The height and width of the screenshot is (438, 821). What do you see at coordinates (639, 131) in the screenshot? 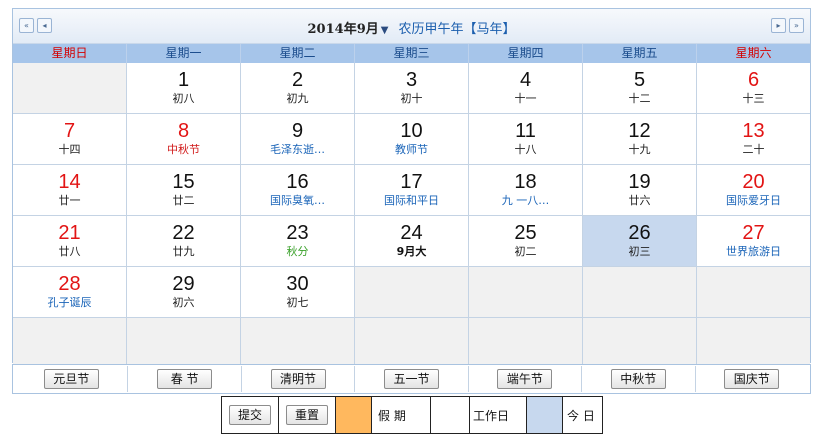
I see `day-number: 12` at bounding box center [639, 131].